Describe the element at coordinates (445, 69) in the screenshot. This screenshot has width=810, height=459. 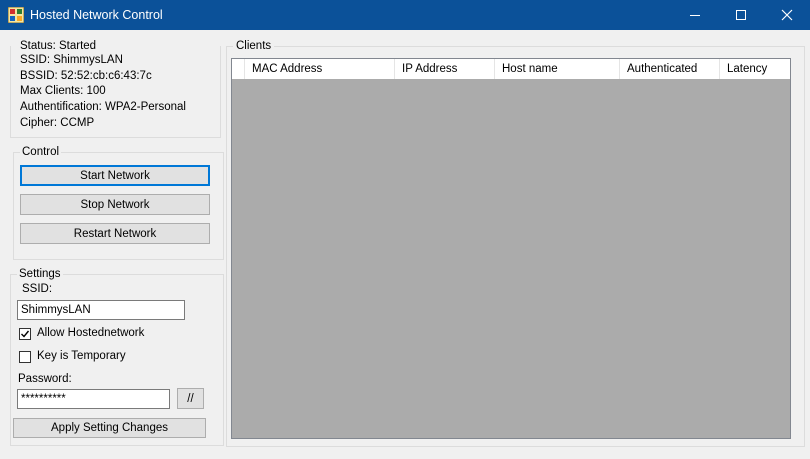
I see `column-ip-address: IP Address` at that location.